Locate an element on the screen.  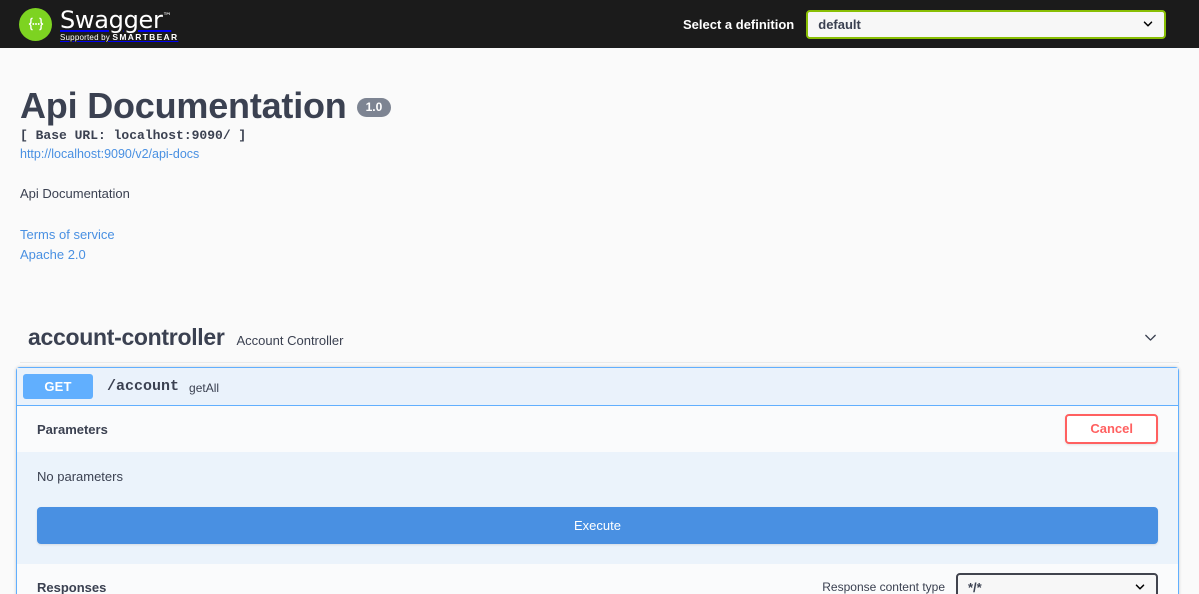
api-docs-link: http://localhost:9090/v2/api-docs is located at coordinates (599, 154).